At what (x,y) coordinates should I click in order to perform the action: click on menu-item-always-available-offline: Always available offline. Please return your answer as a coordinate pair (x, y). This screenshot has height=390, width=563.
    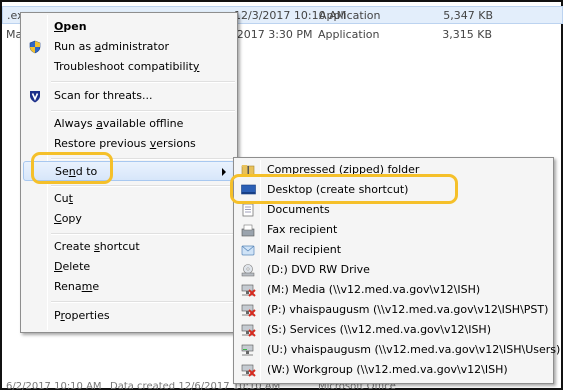
    Looking at the image, I should click on (129, 124).